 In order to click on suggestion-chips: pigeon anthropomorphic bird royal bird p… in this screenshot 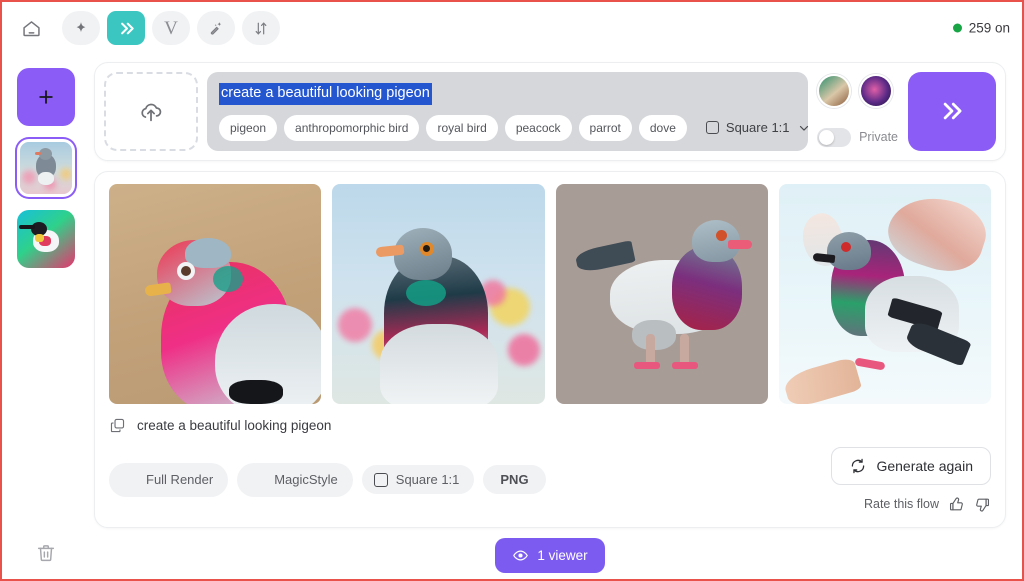, I will do `click(513, 127)`.